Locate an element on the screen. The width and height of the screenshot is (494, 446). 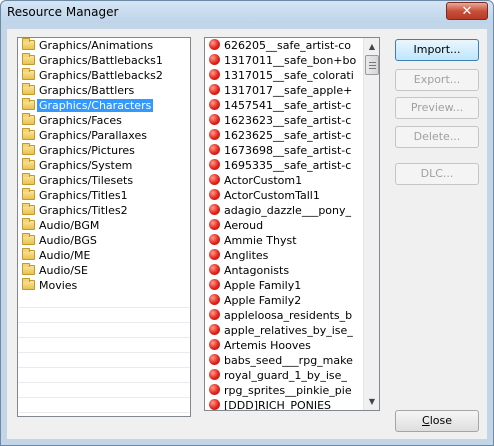
file-label: babs_seed___rpg_make is located at coordinates (288, 360).